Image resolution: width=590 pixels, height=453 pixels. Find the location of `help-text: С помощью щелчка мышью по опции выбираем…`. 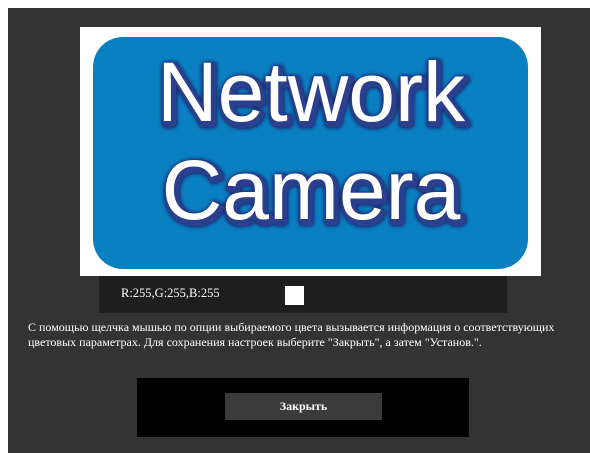

help-text: С помощью щелчка мышью по опции выбираем… is located at coordinates (291, 334).